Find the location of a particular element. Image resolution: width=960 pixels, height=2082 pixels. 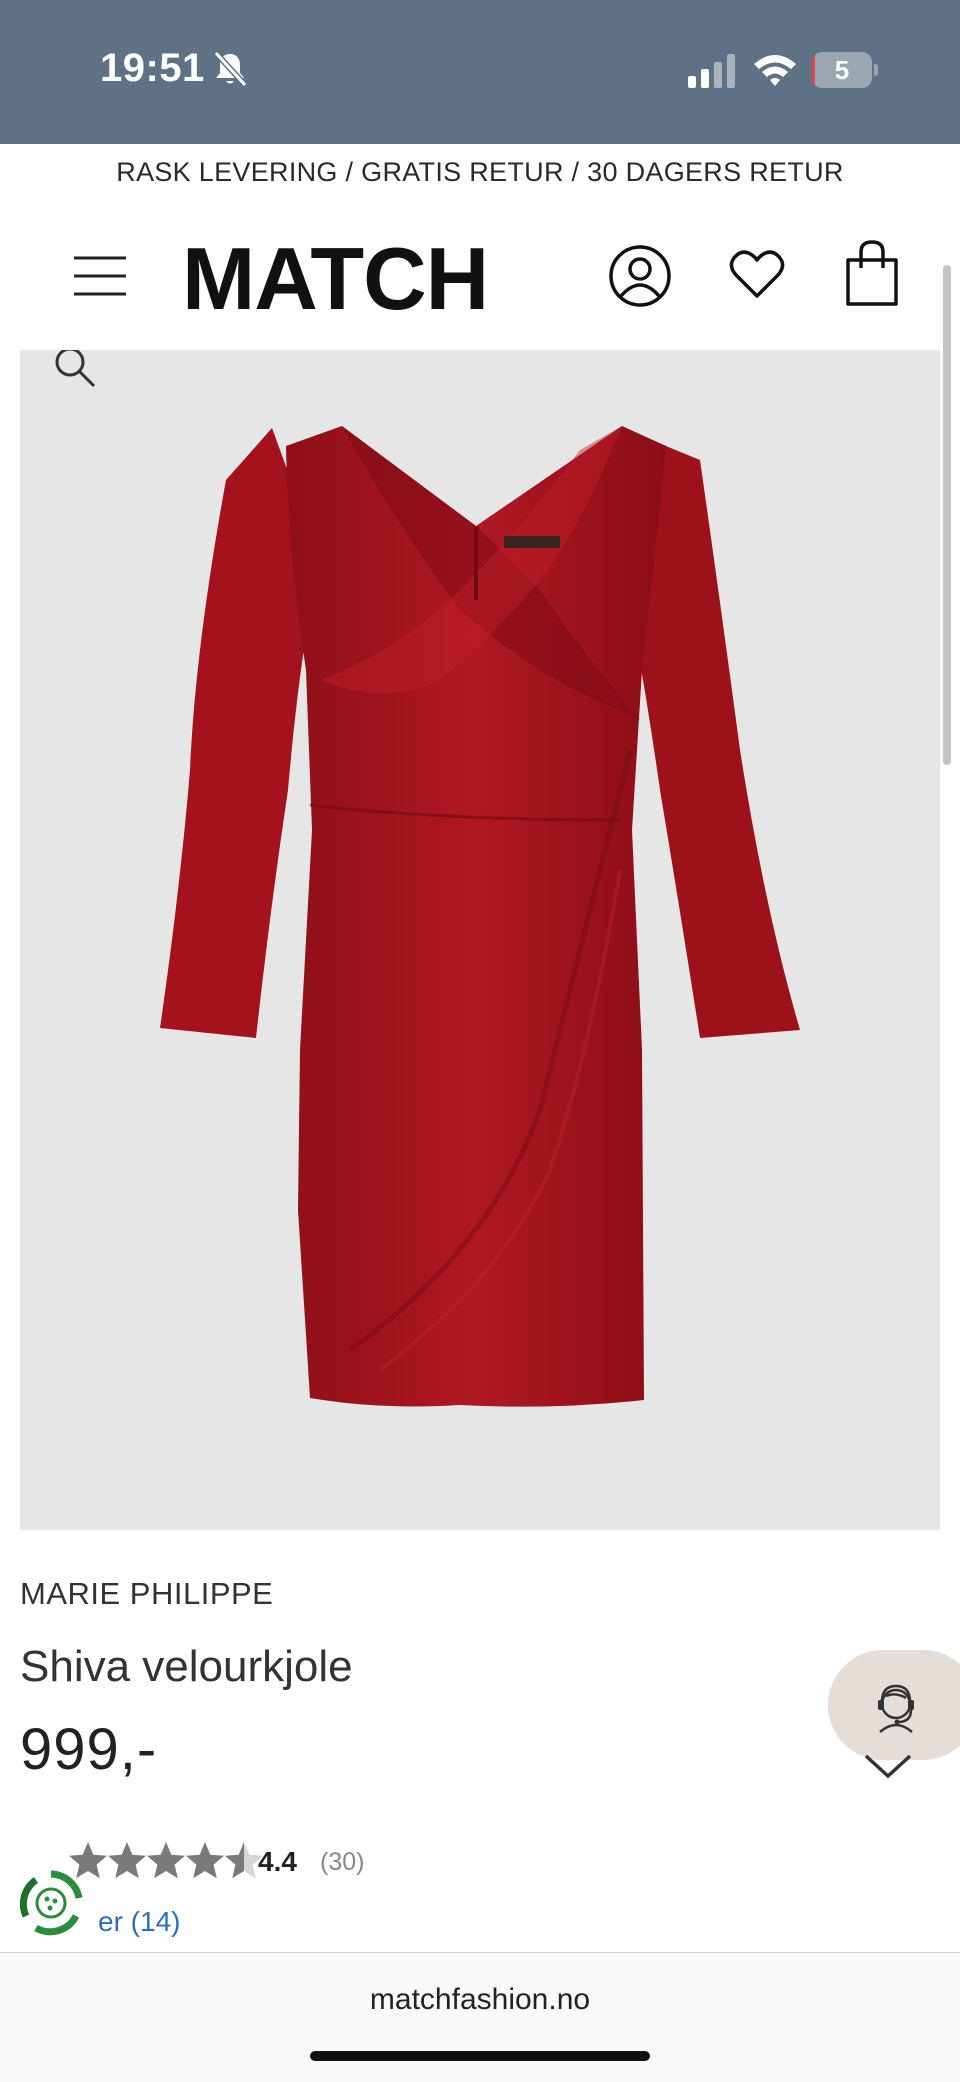

chevron-down-icon is located at coordinates (888, 1766).